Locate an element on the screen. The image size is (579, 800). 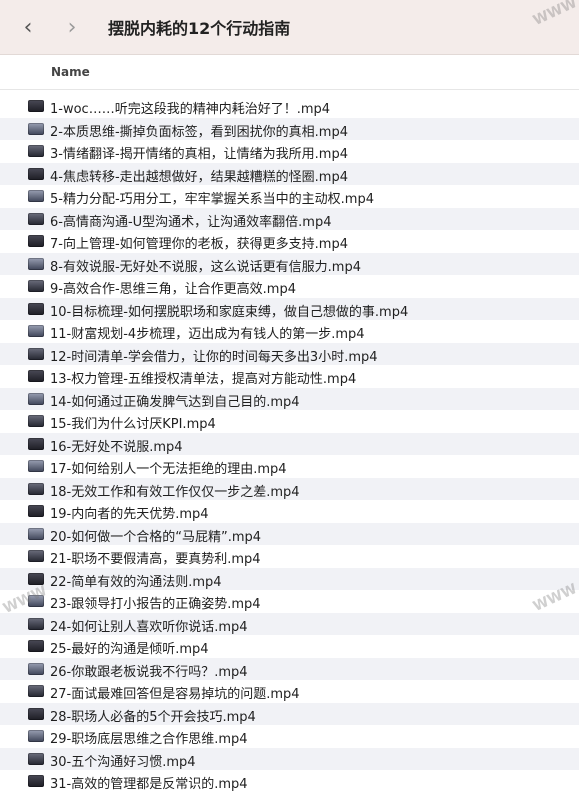
column-header: Name is located at coordinates (289, 72).